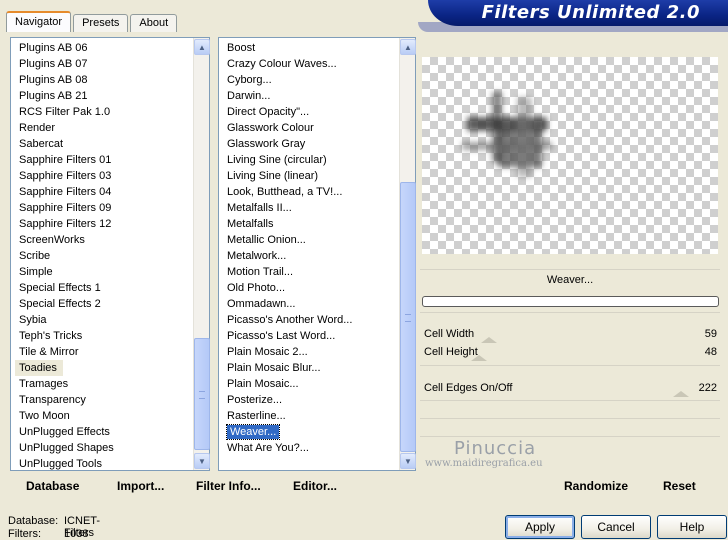 The height and width of the screenshot is (540, 728). What do you see at coordinates (679, 486) in the screenshot?
I see `reset-button: Reset` at bounding box center [679, 486].